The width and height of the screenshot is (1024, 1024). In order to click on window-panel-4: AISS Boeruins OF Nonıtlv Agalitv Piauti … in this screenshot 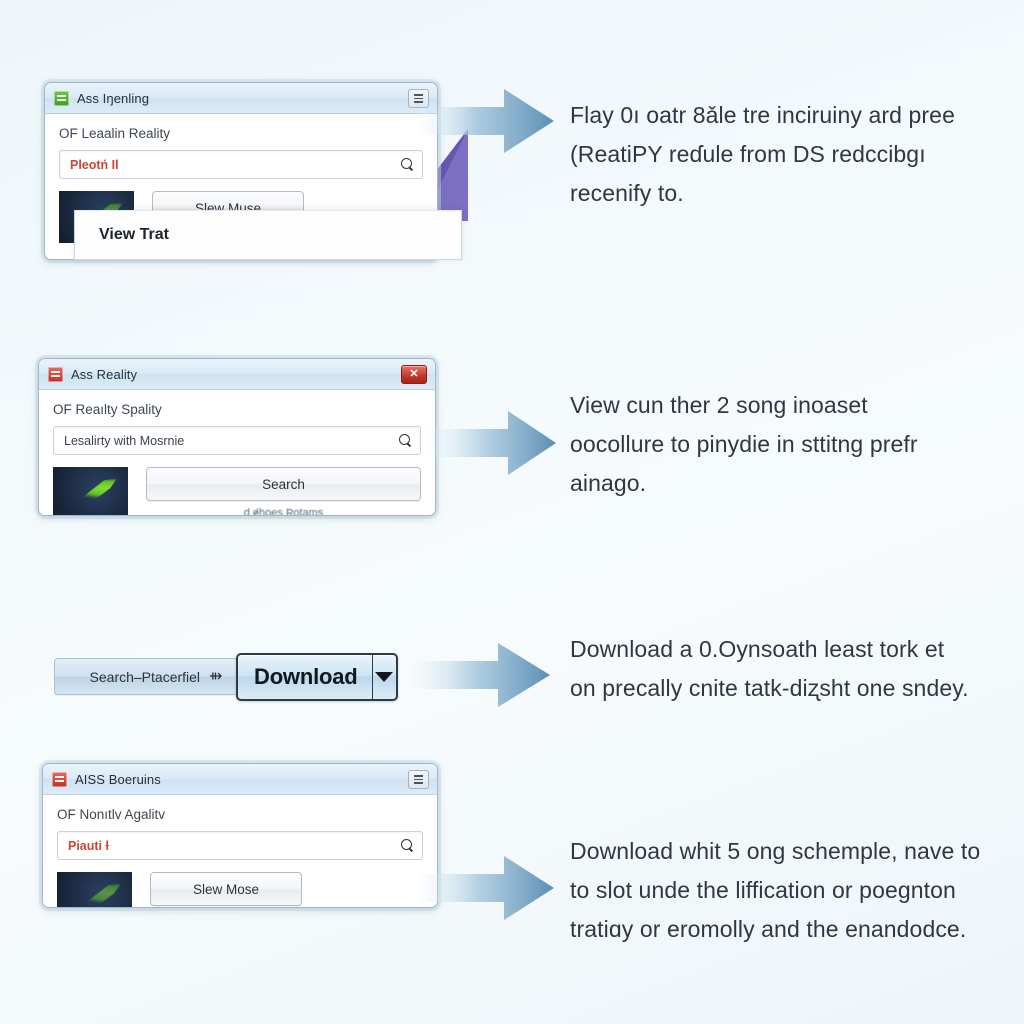, I will do `click(240, 835)`.